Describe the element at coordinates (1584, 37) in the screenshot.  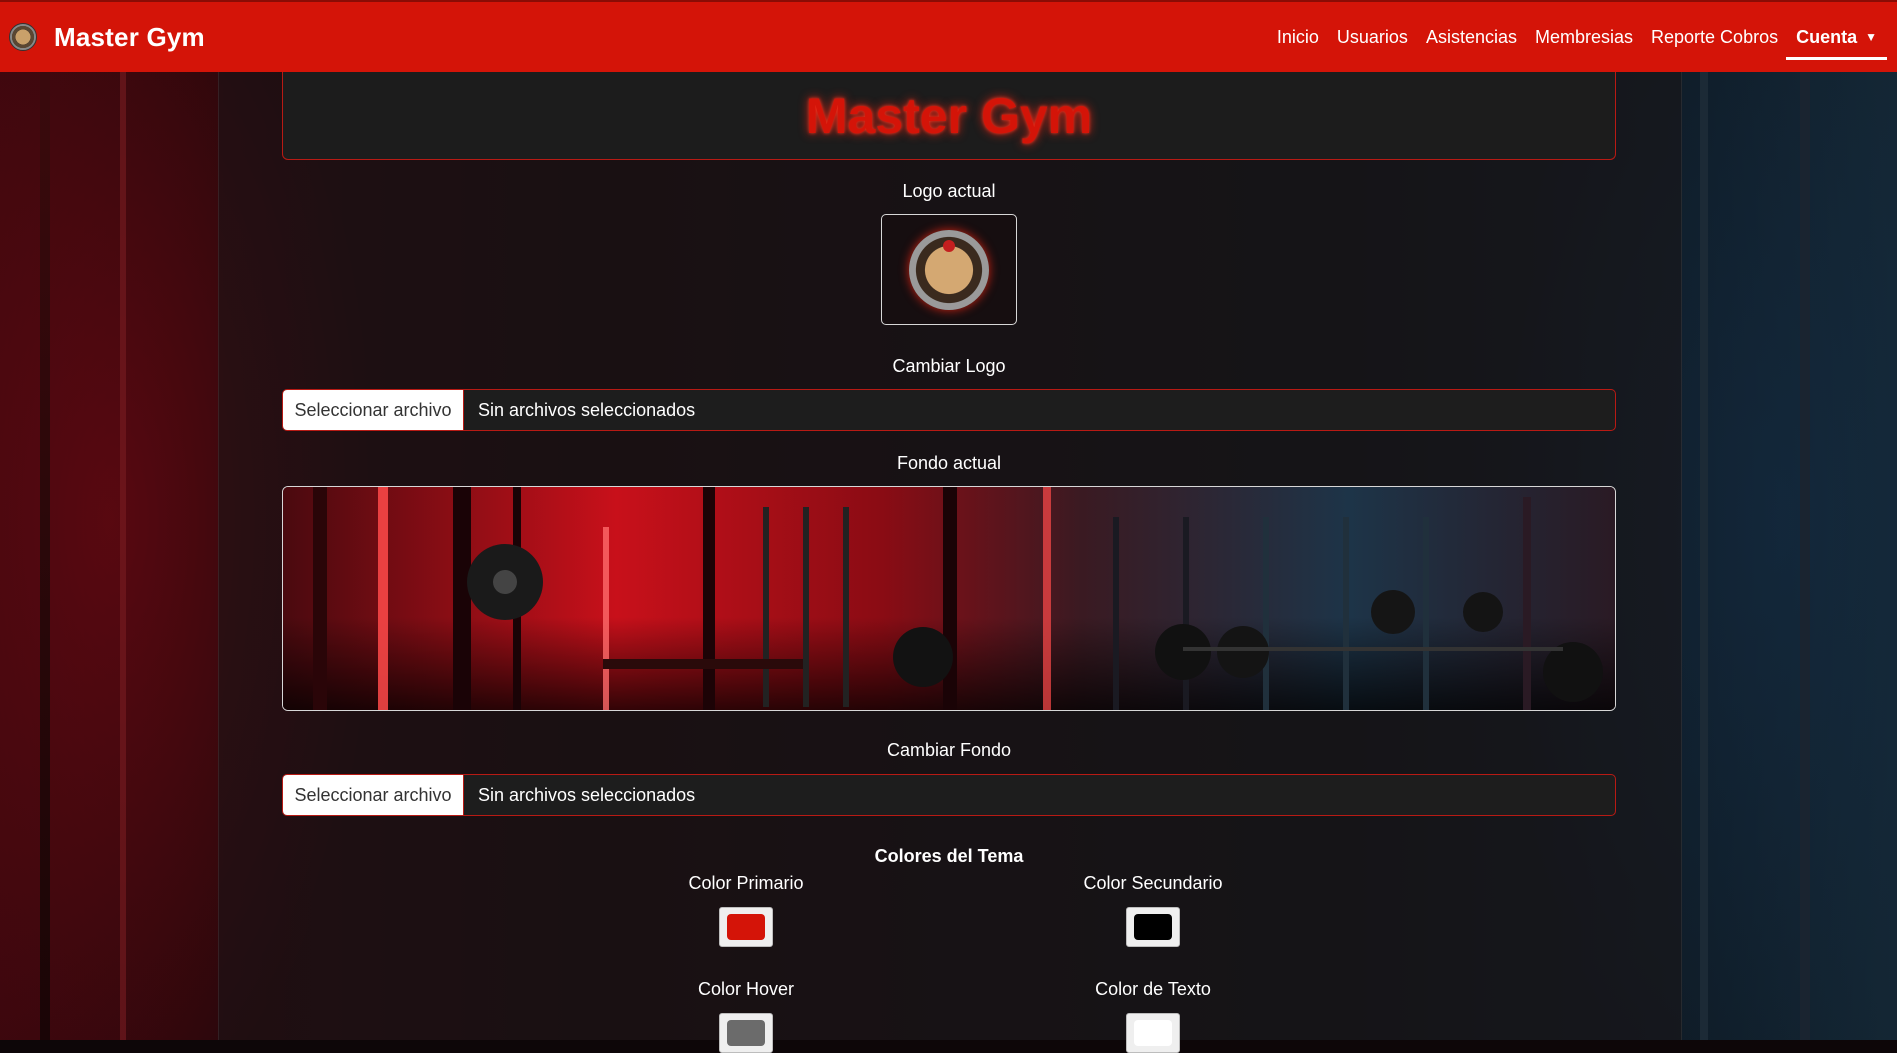
I see `nav-link-membresias: Membresias` at that location.